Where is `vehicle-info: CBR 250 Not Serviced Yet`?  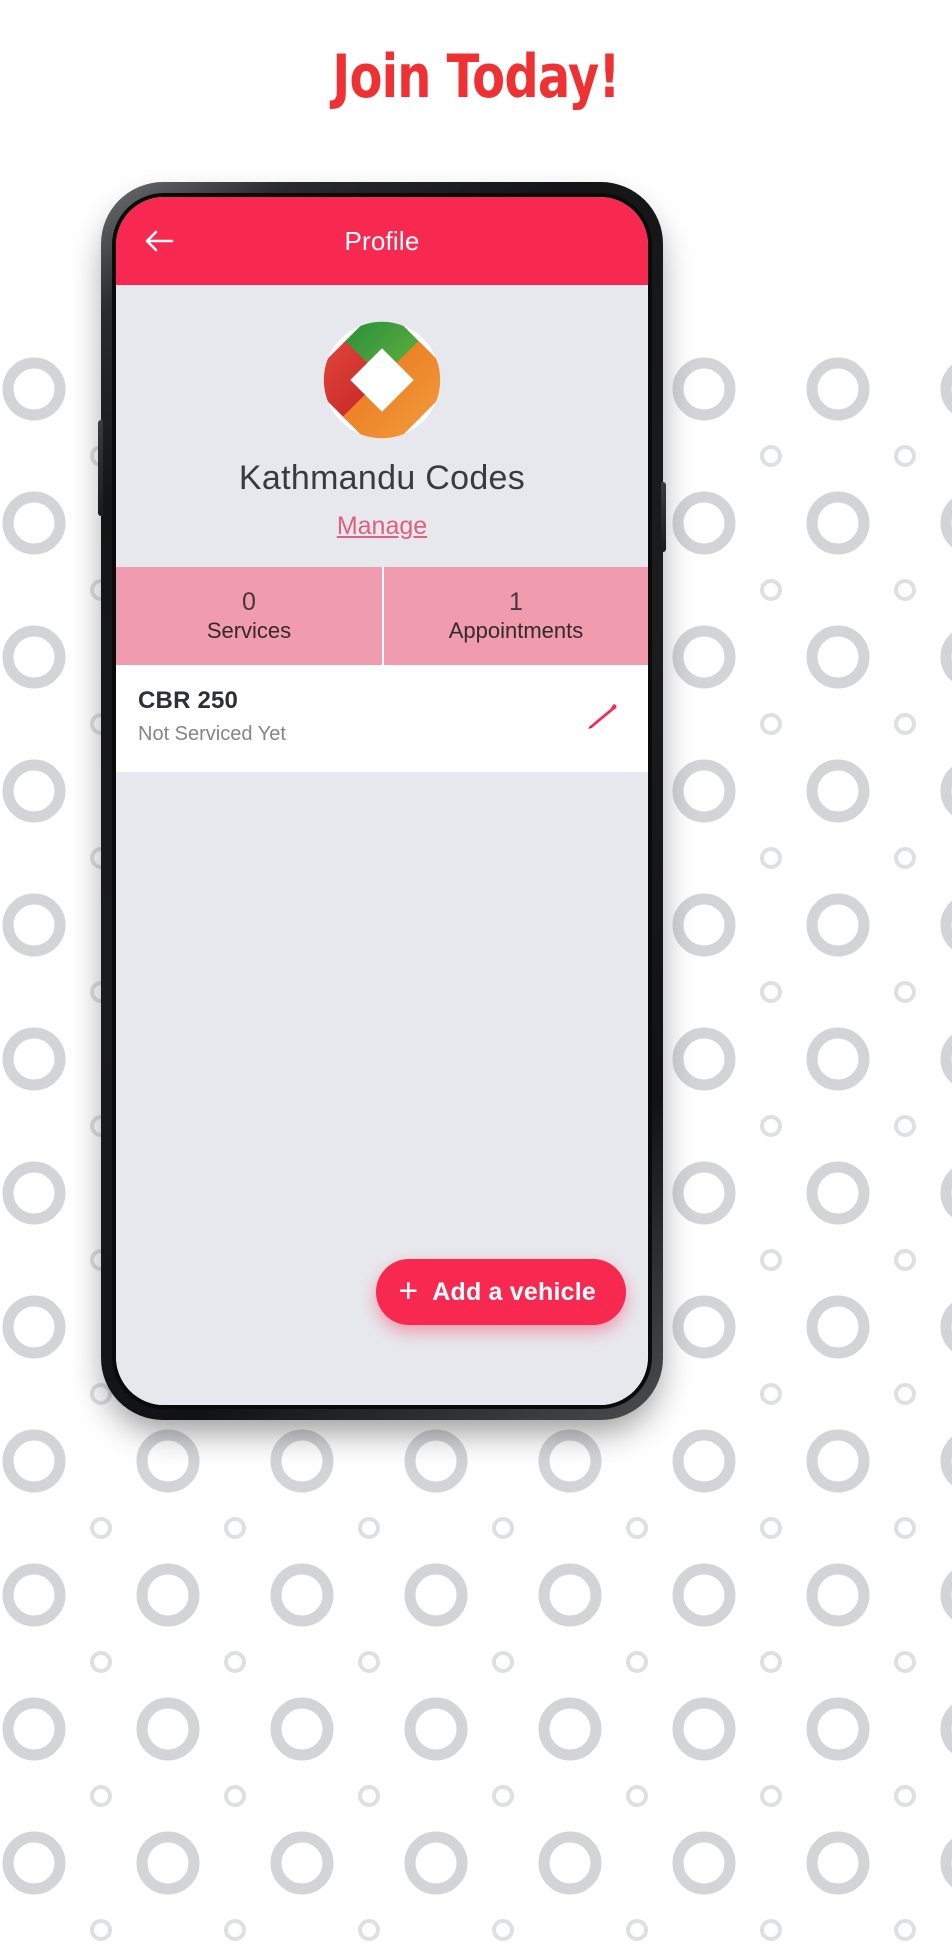 vehicle-info: CBR 250 Not Serviced Yet is located at coordinates (358, 716).